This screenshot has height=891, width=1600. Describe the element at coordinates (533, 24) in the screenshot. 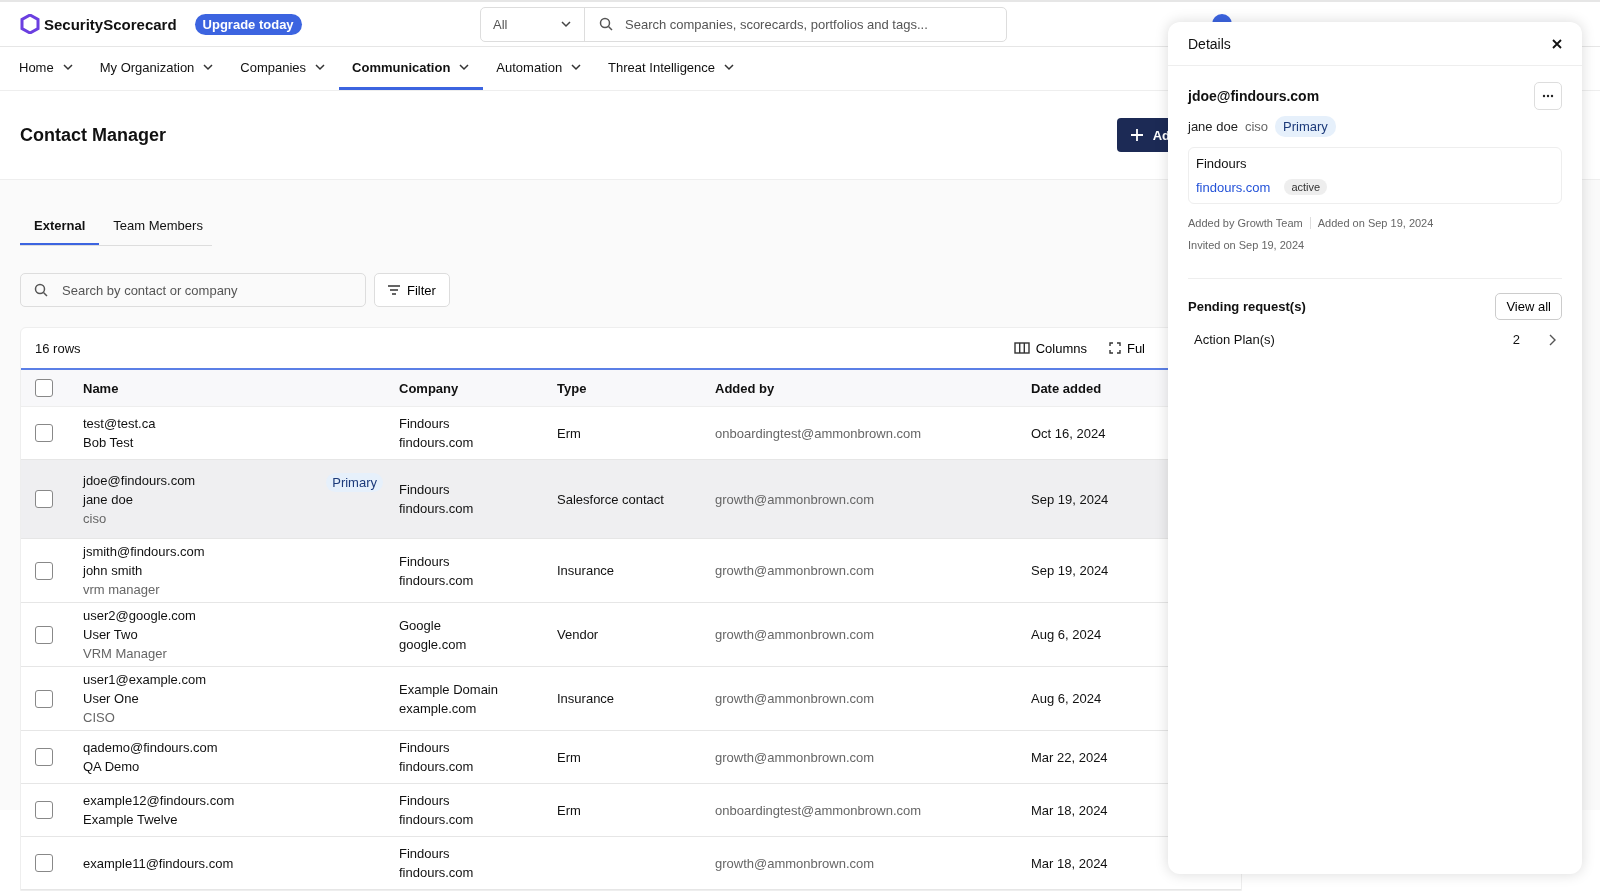

I see `scope-dropdown: All` at that location.